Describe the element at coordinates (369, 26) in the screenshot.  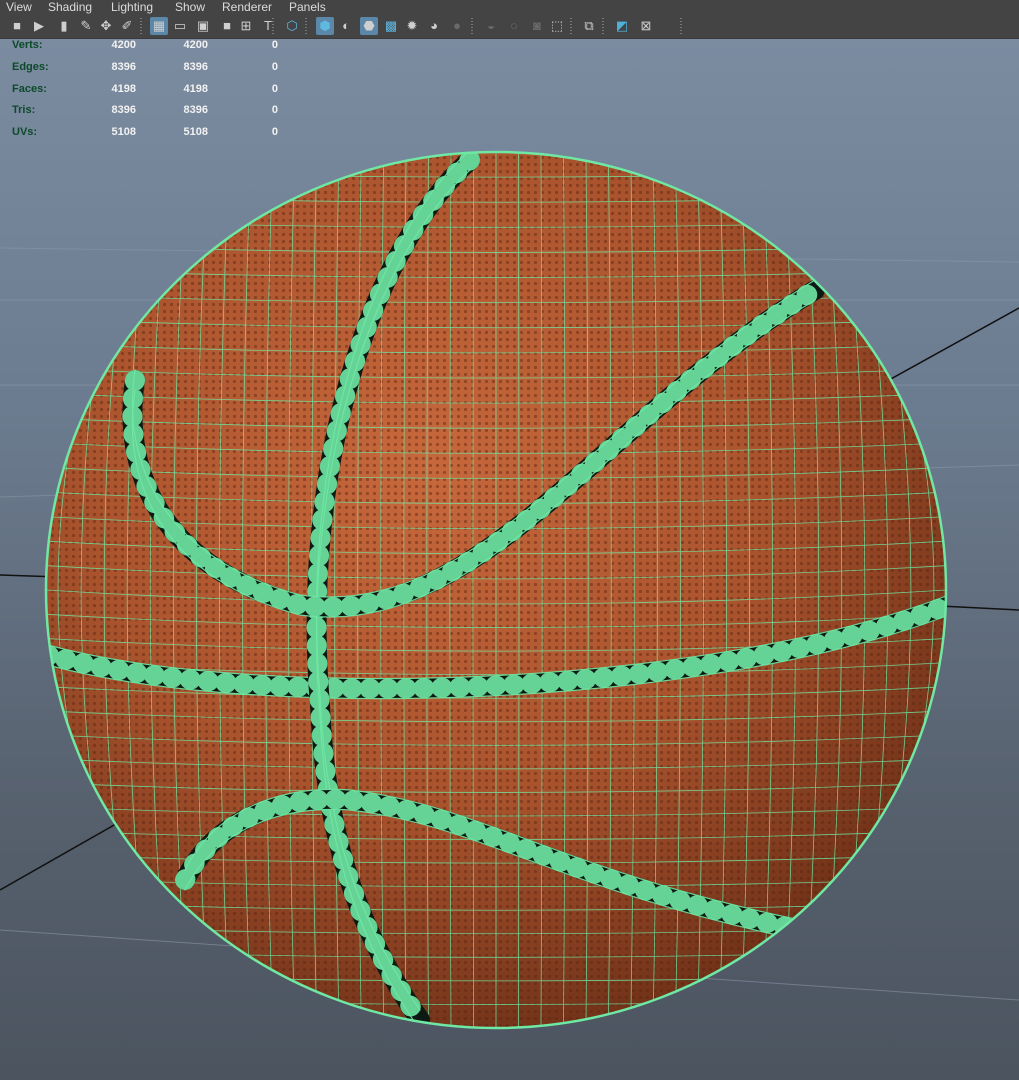
I see `wireframe-on-shaded-icon: ⬣` at that location.